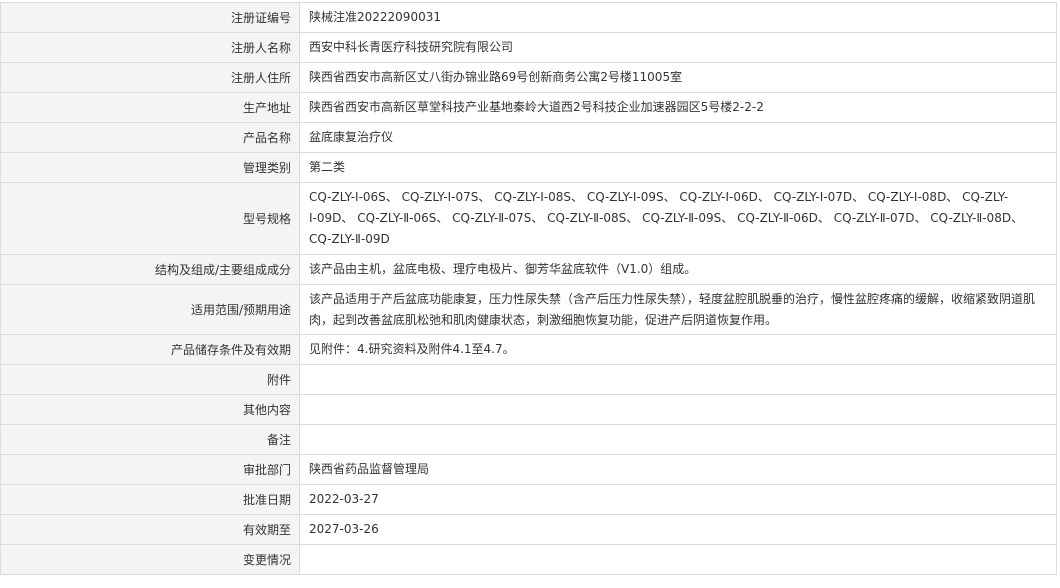  Describe the element at coordinates (150, 499) in the screenshot. I see `field-label: 批准日期` at that location.